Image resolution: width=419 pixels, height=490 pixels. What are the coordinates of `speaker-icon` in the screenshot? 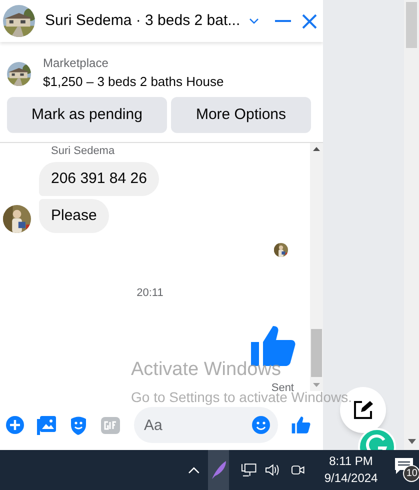 It's located at (273, 470).